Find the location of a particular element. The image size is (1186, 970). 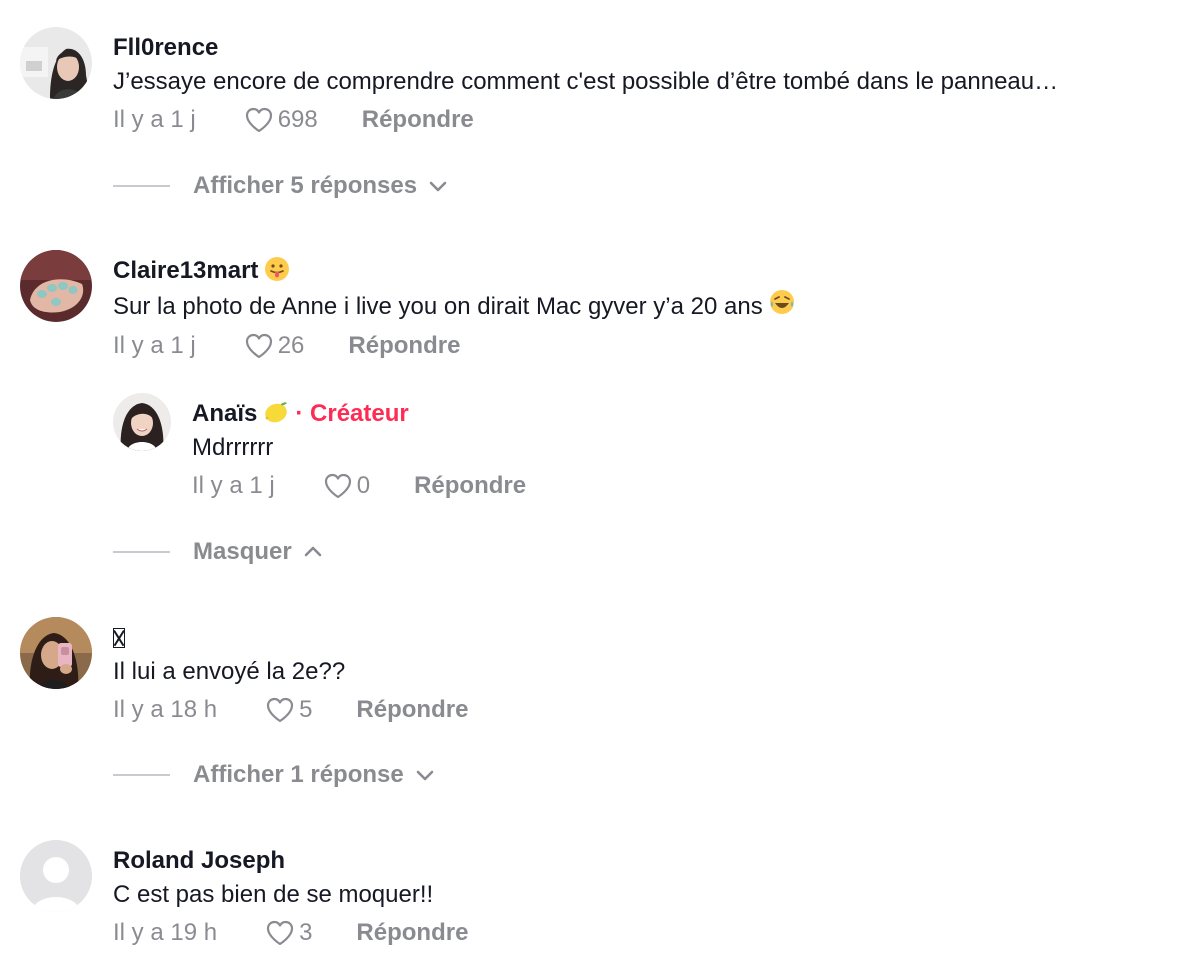

reply-item: Anaïs · Créateur Mdrrrrrr Il y a 1 j 0 R is located at coordinates (319, 448).